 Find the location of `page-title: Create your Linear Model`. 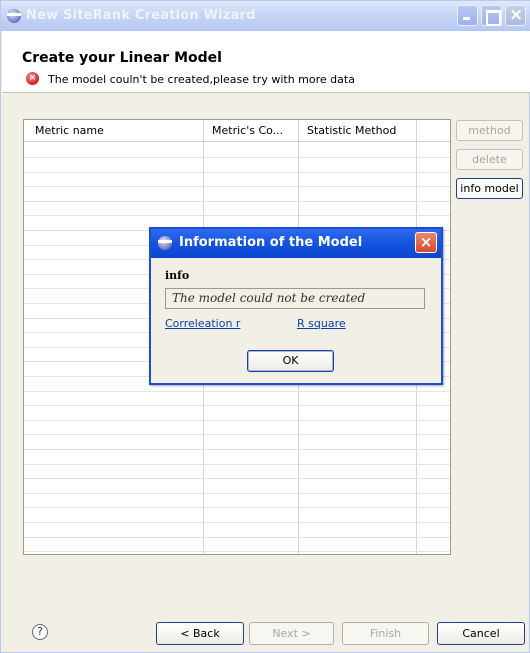

page-title: Create your Linear Model is located at coordinates (122, 58).